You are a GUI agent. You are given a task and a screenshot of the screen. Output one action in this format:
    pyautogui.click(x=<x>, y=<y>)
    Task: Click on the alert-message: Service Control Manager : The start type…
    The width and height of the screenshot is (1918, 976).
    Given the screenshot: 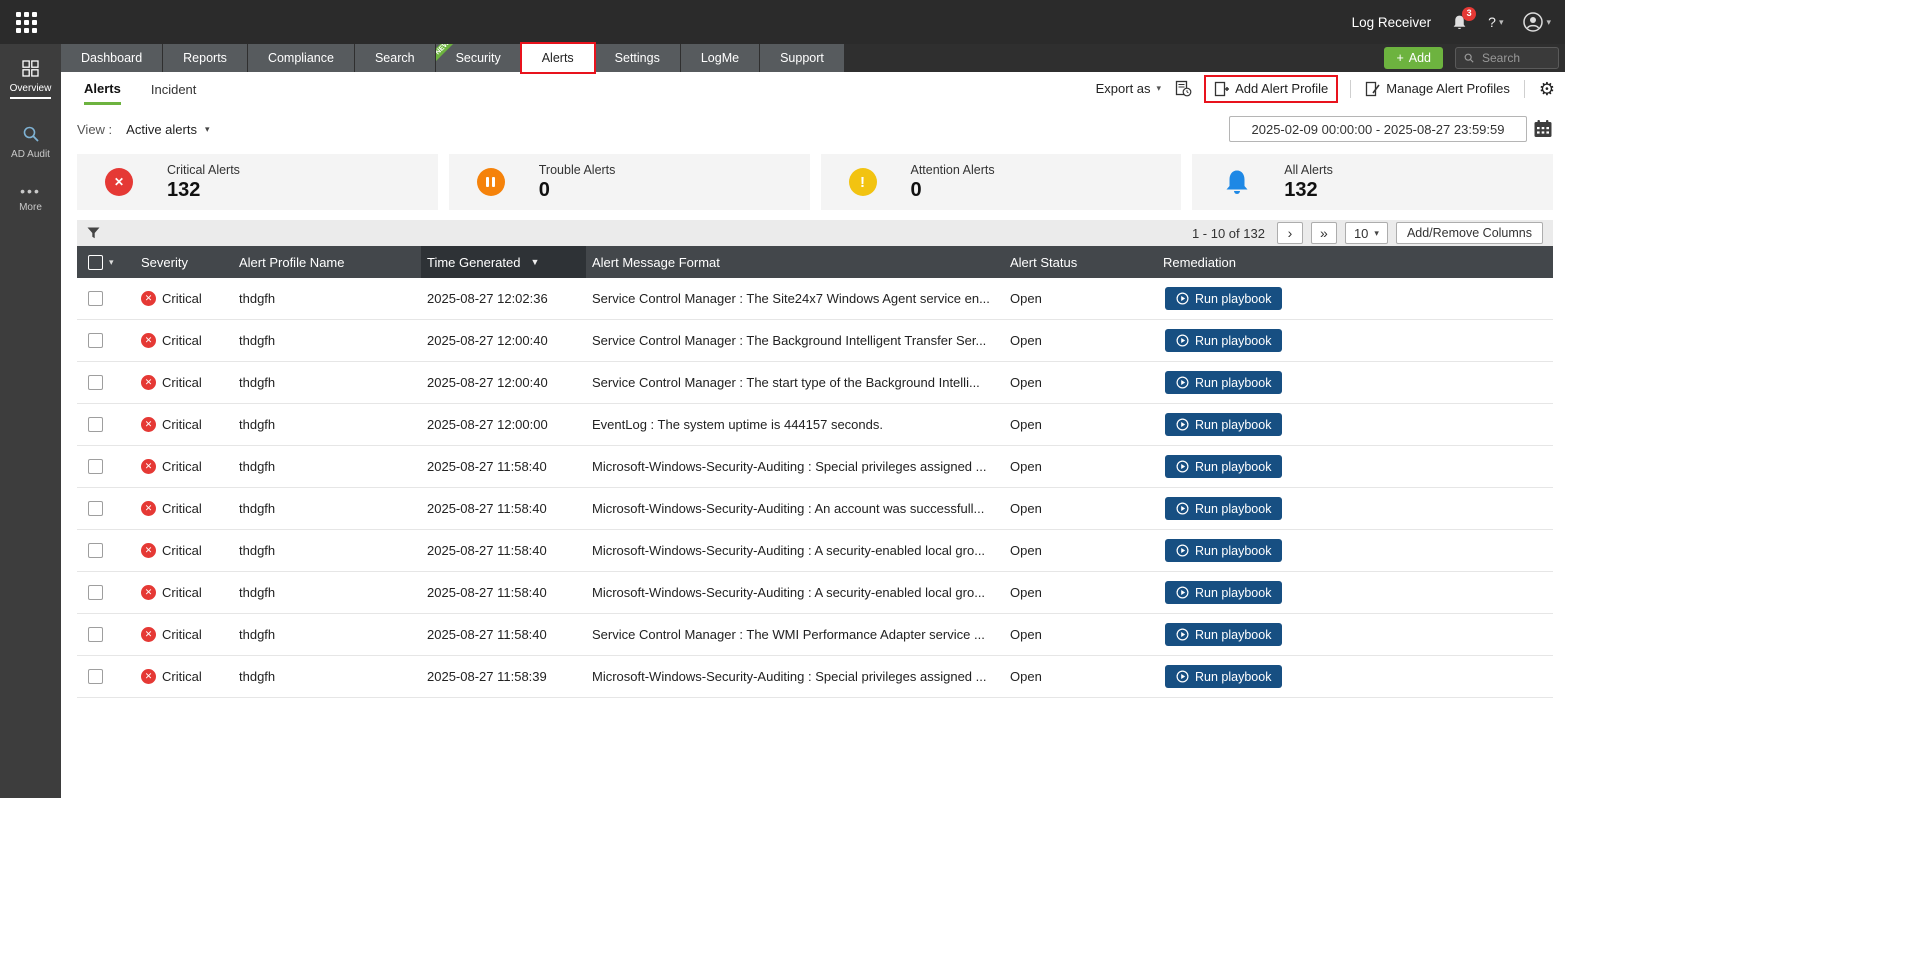 What is the action you would take?
    pyautogui.click(x=795, y=382)
    